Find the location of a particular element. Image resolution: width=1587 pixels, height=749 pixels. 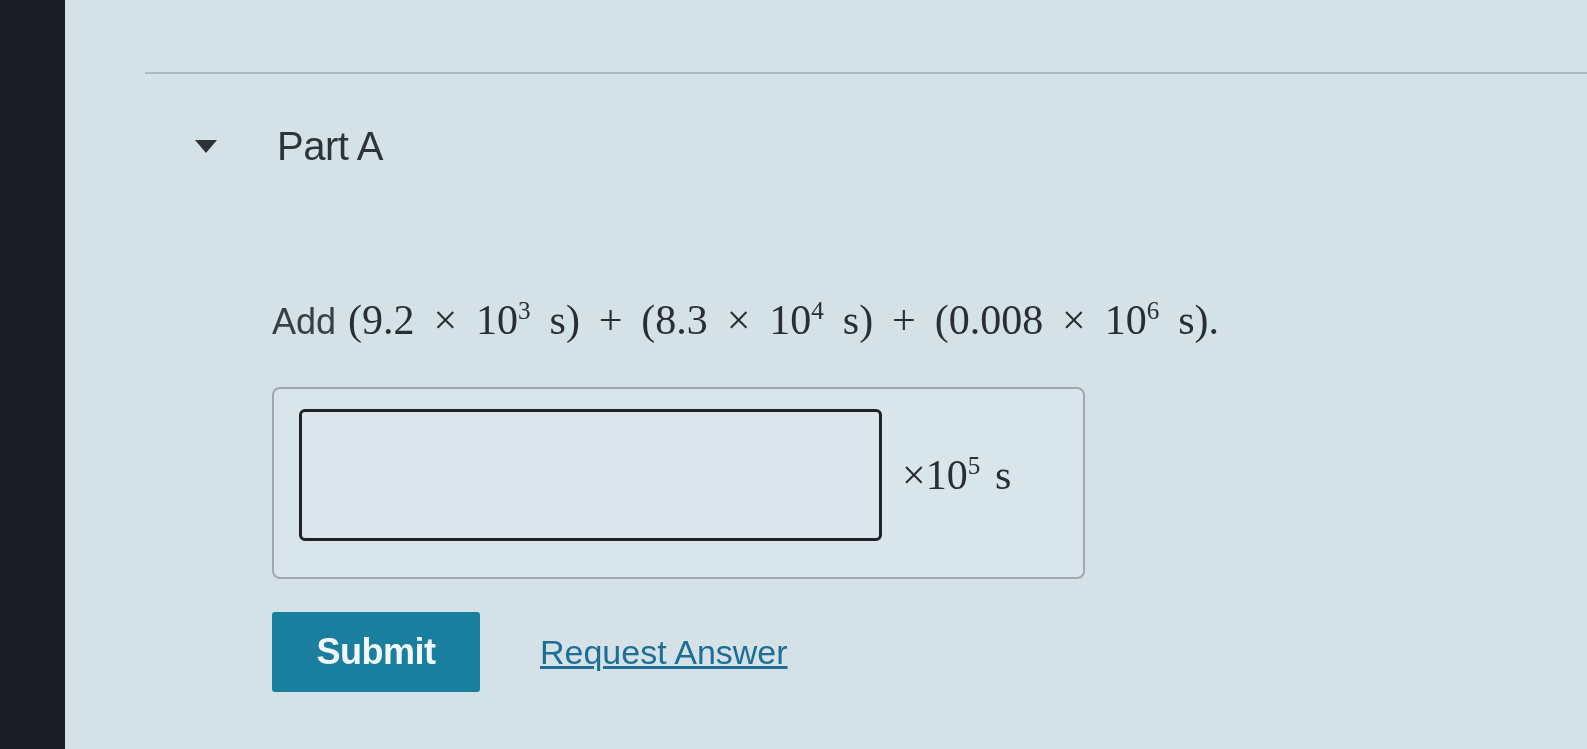

submit-button: Submit is located at coordinates (376, 652).